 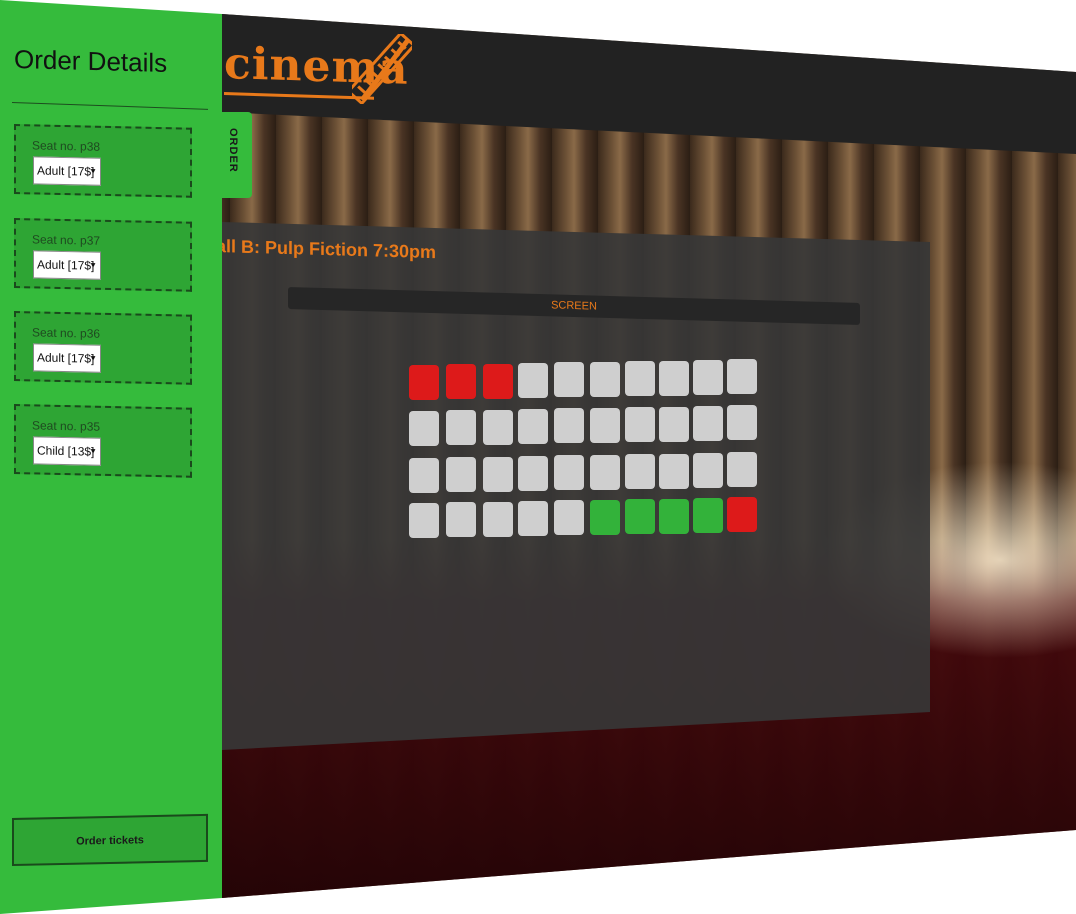 I want to click on order-tab: ORDER, so click(x=237, y=155).